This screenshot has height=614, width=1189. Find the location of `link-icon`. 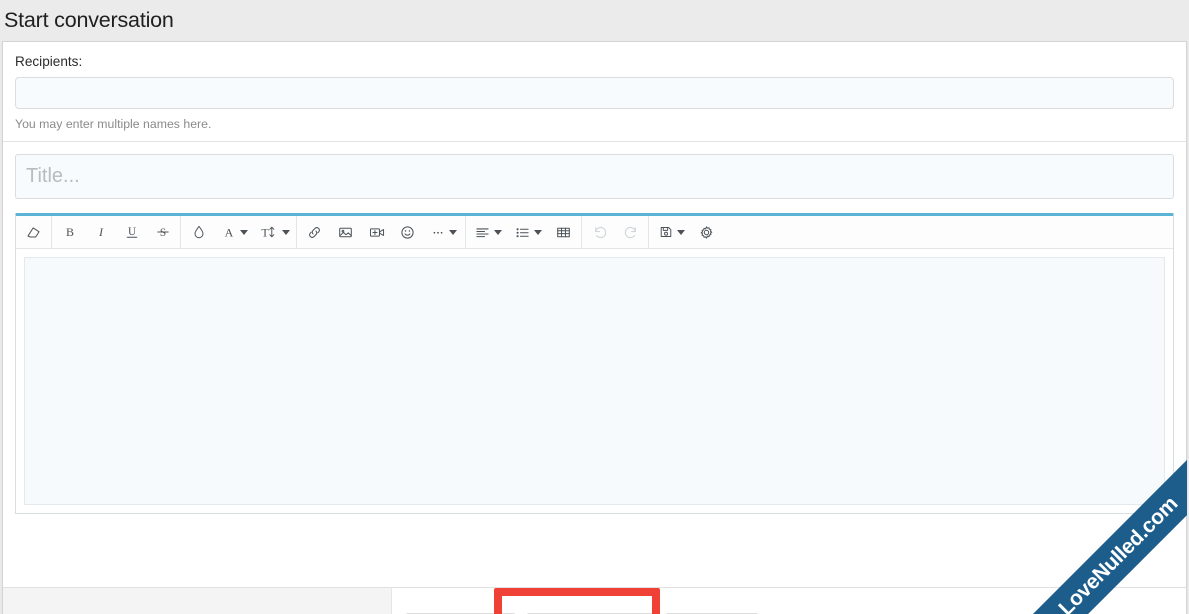

link-icon is located at coordinates (314, 232).